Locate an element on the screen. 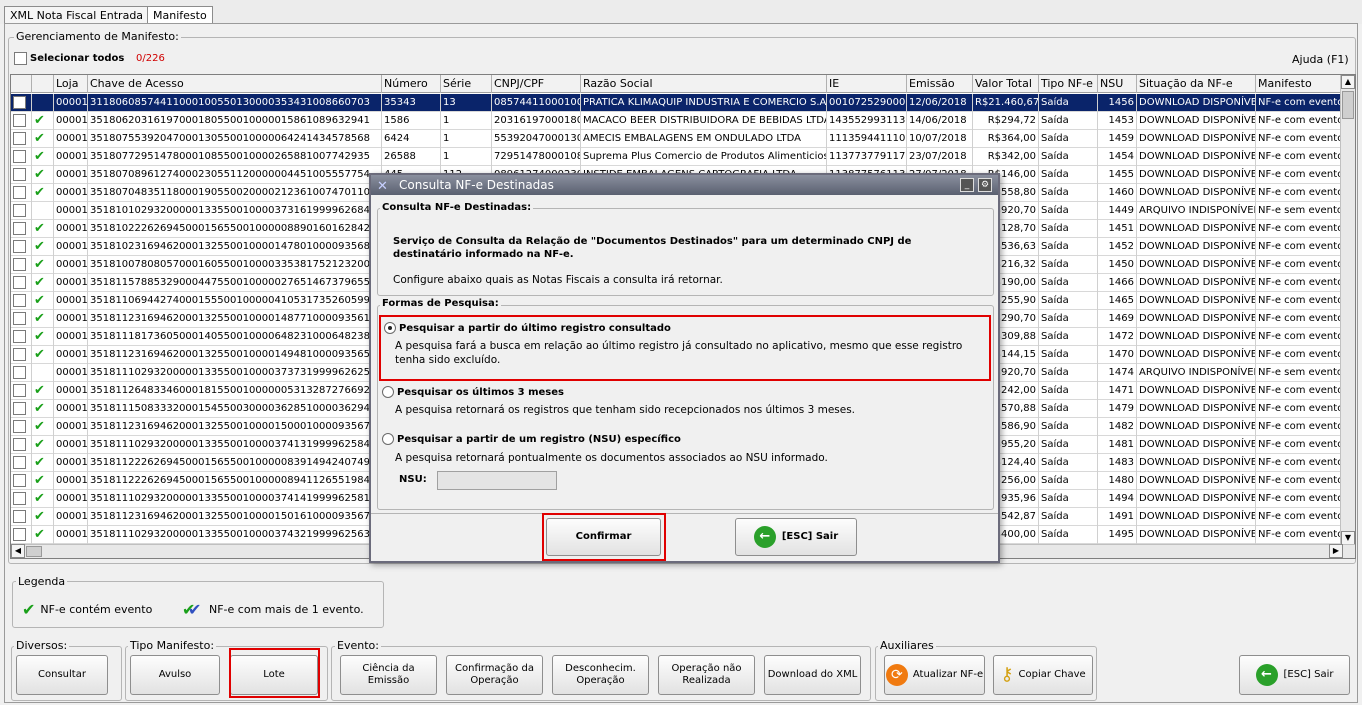  select-all: Selecionar todos is located at coordinates (69, 58).